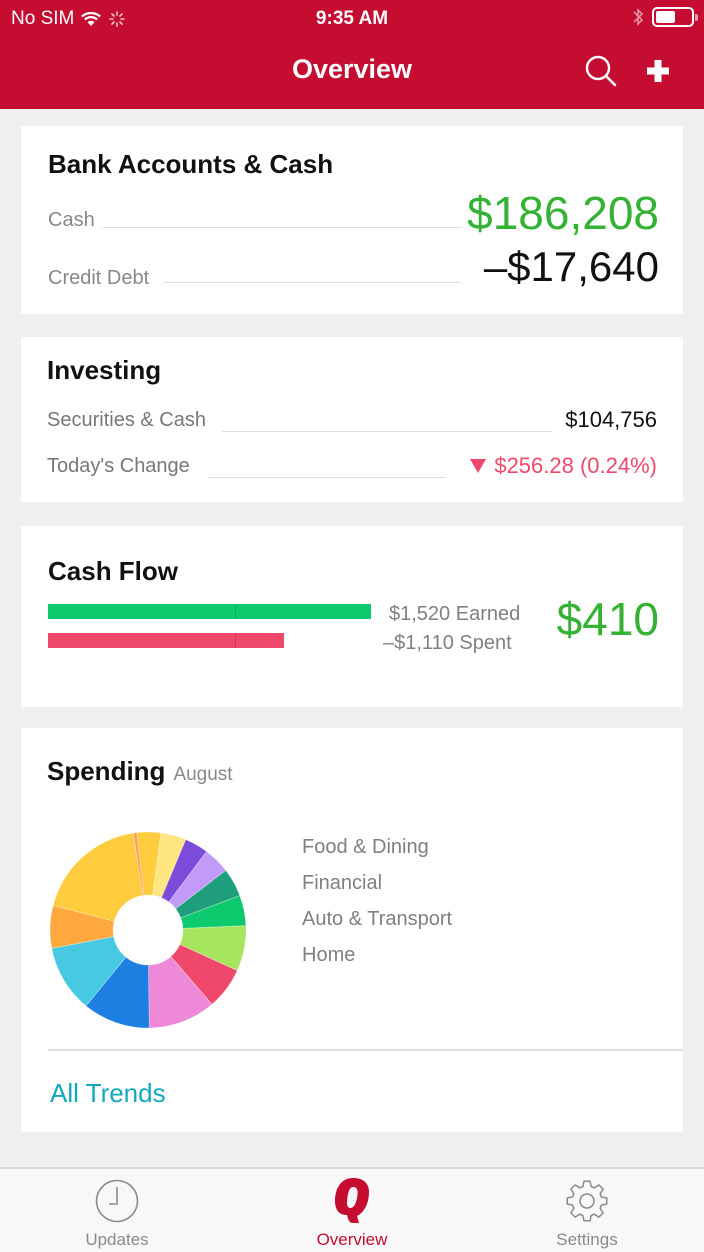 The width and height of the screenshot is (704, 1252). Describe the element at coordinates (601, 71) in the screenshot. I see `search-icon` at that location.